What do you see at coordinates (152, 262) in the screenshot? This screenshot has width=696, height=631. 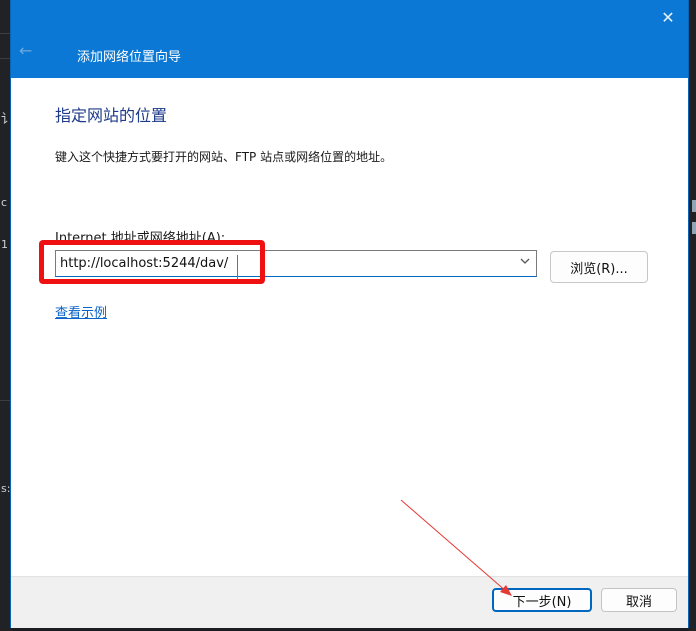 I see `red-highlight-box` at bounding box center [152, 262].